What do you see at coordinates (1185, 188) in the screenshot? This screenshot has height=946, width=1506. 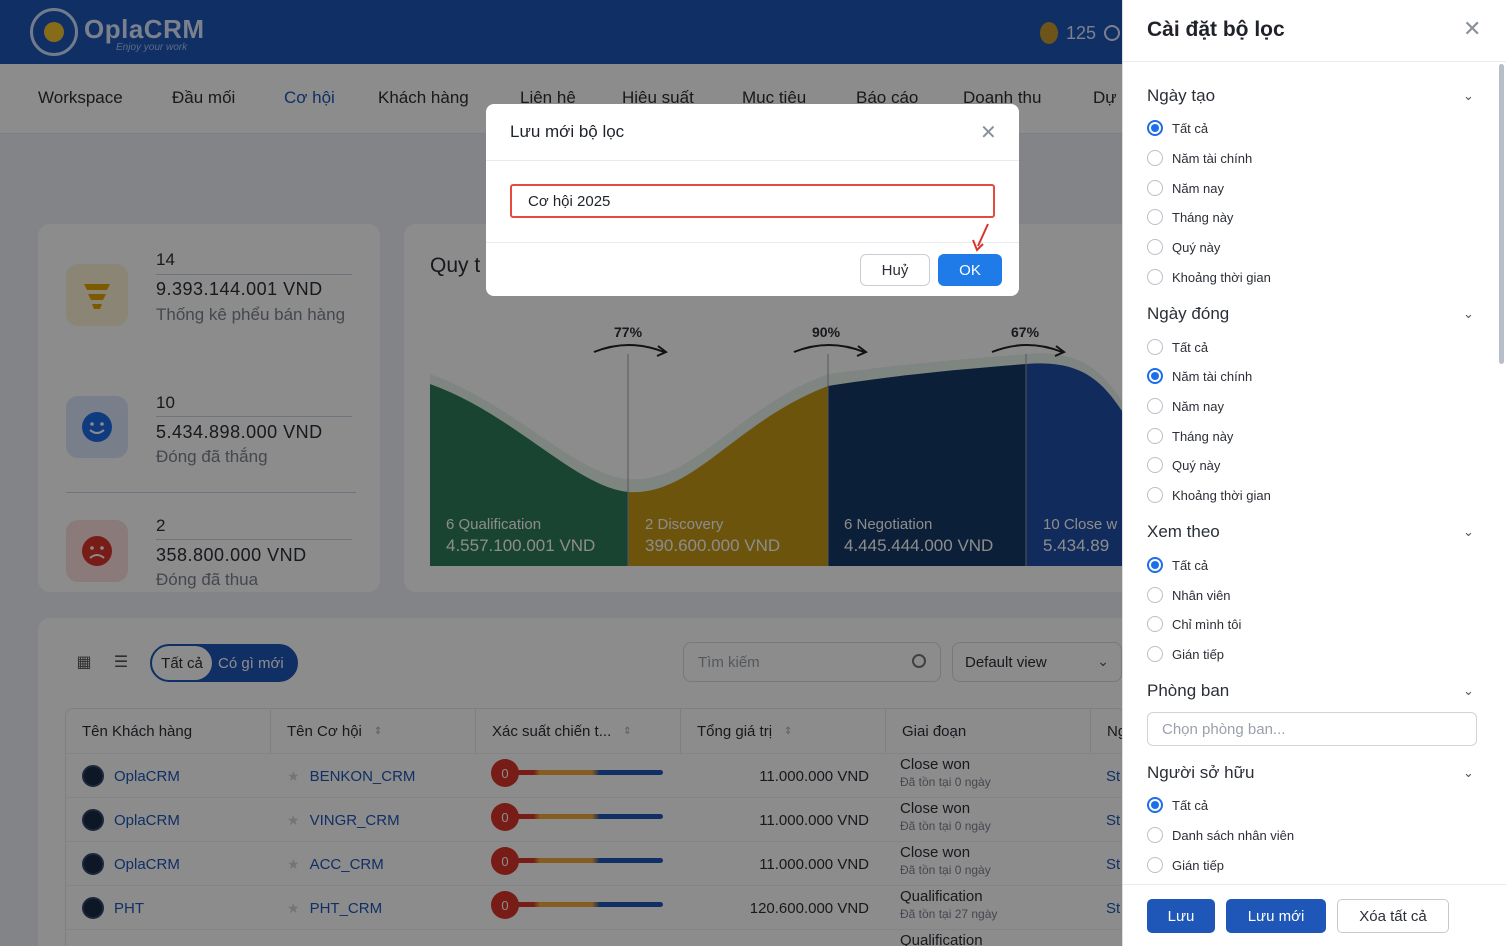 I see `radio-created-this-year: Năm nay` at bounding box center [1185, 188].